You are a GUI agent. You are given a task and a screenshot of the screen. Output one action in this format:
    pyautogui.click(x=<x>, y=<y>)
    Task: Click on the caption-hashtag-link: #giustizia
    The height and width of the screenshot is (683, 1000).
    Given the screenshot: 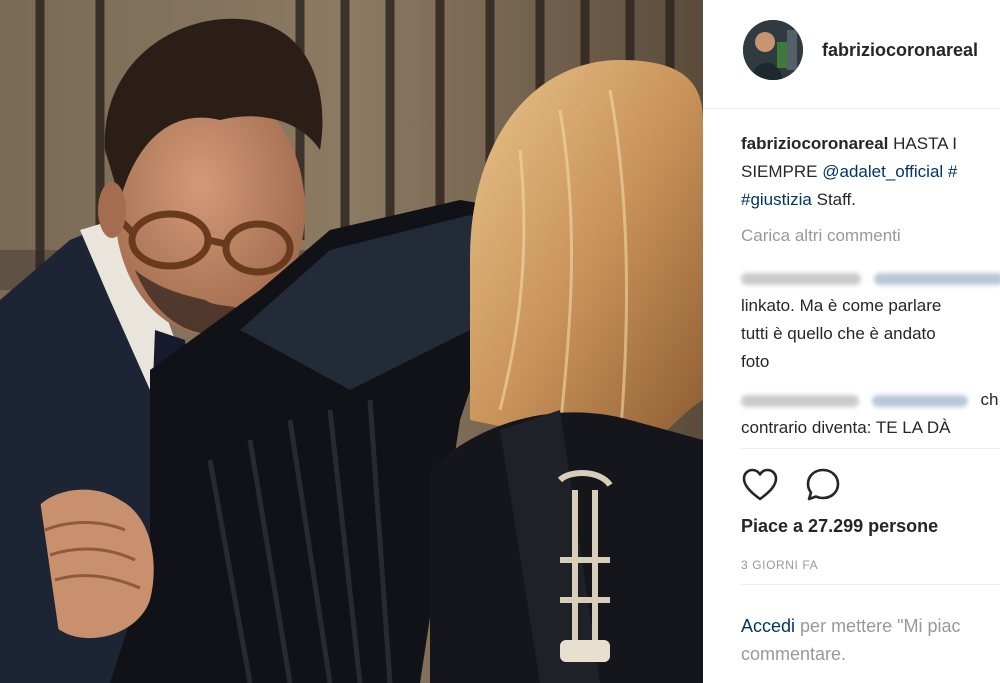 What is the action you would take?
    pyautogui.click(x=776, y=199)
    